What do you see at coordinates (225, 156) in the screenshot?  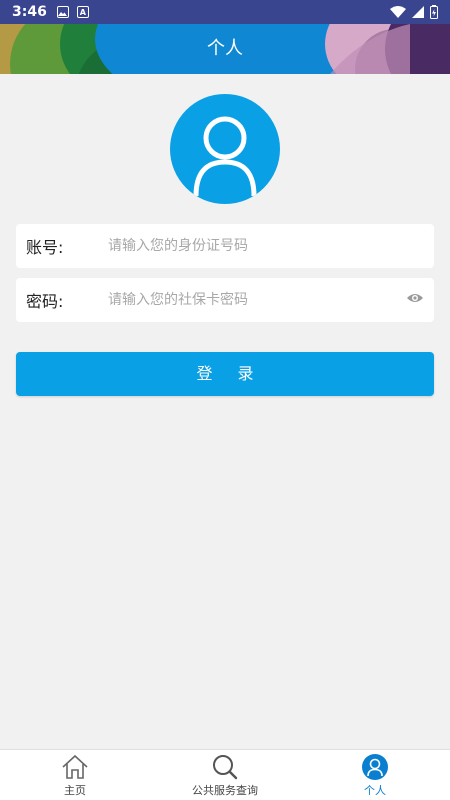 I see `user-avatar-icon` at bounding box center [225, 156].